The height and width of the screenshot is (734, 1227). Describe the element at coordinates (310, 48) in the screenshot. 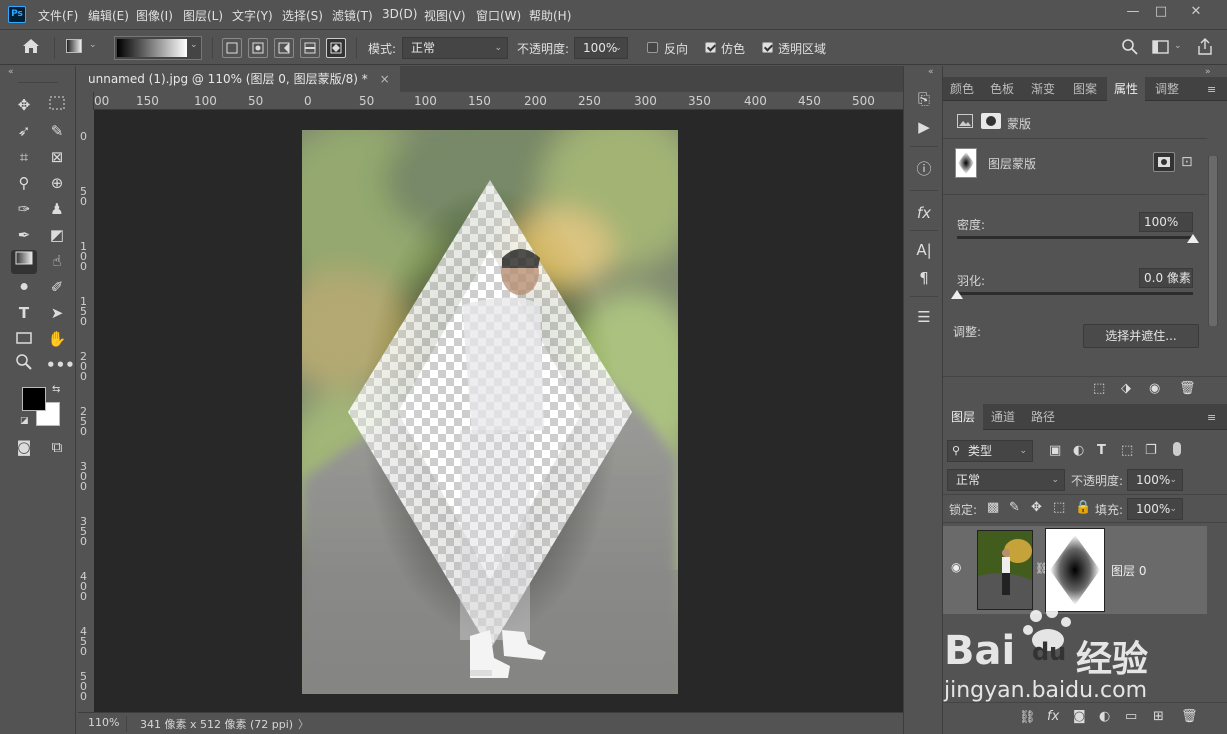

I see `reflected-gradient-icon` at that location.